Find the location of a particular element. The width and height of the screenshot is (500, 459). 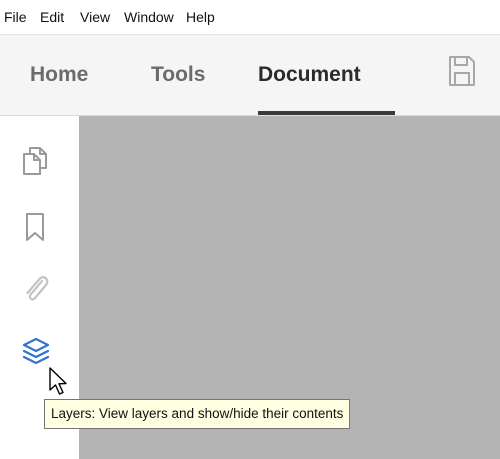

menu-file: File is located at coordinates (15, 17).